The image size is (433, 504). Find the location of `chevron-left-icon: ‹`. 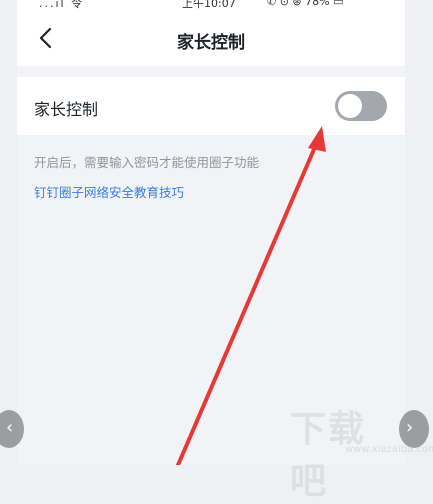

chevron-left-icon: ‹ is located at coordinates (10, 427).